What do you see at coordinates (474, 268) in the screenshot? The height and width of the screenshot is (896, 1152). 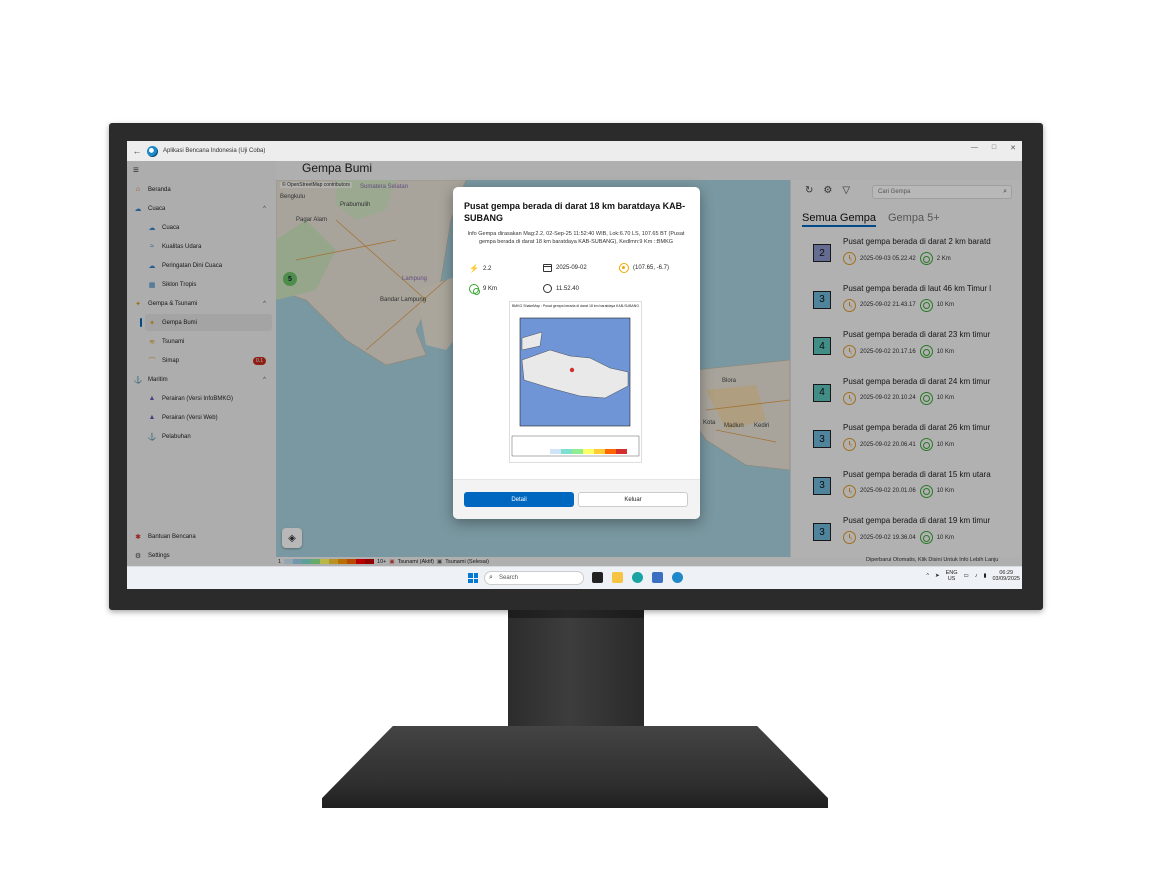 I see `seismograph-icon: ⚡` at bounding box center [474, 268].